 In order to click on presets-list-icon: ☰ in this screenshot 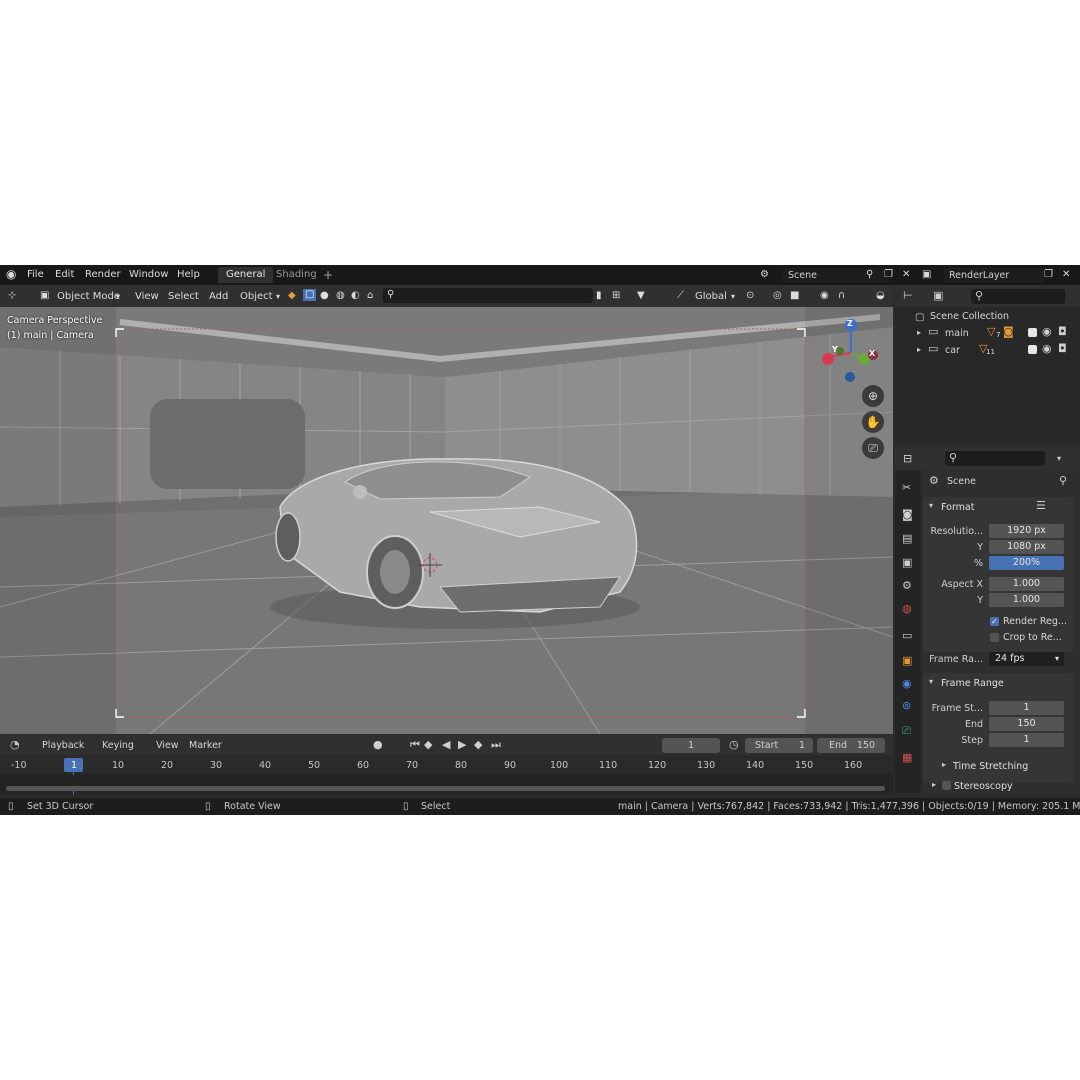, I will do `click(1041, 506)`.